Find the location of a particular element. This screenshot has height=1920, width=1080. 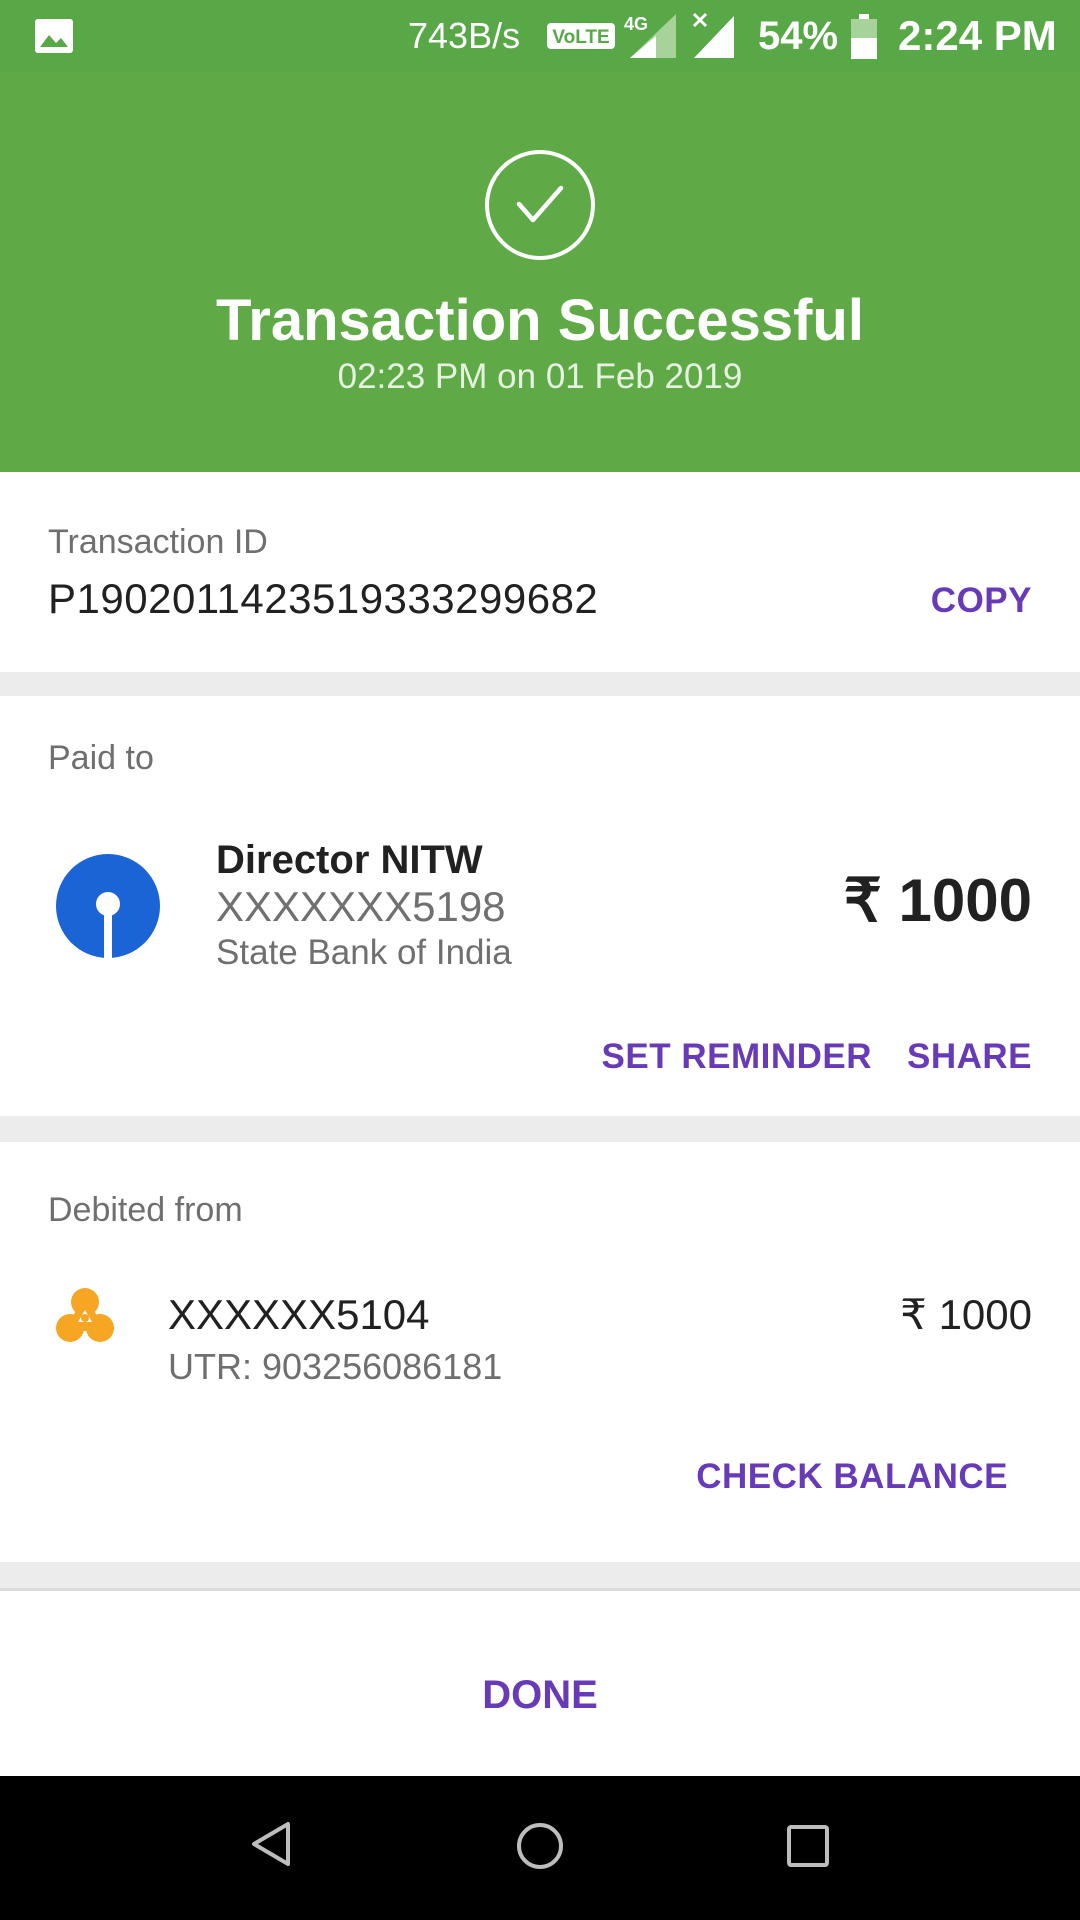

copy-button: COPY is located at coordinates (981, 601).